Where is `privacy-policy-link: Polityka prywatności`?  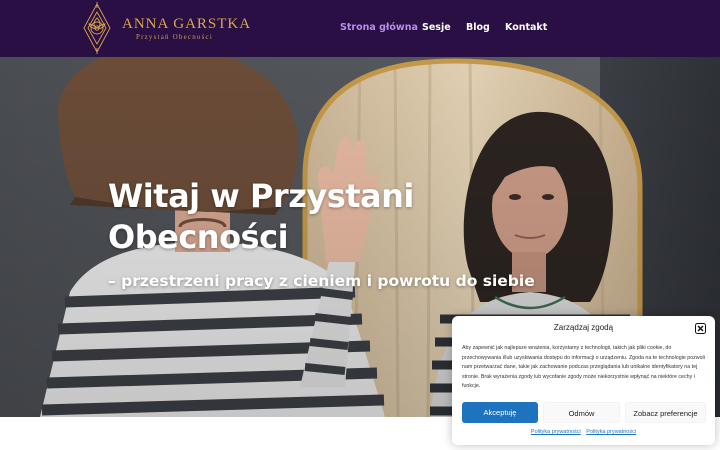
privacy-policy-link: Polityka prywatności is located at coordinates (556, 432).